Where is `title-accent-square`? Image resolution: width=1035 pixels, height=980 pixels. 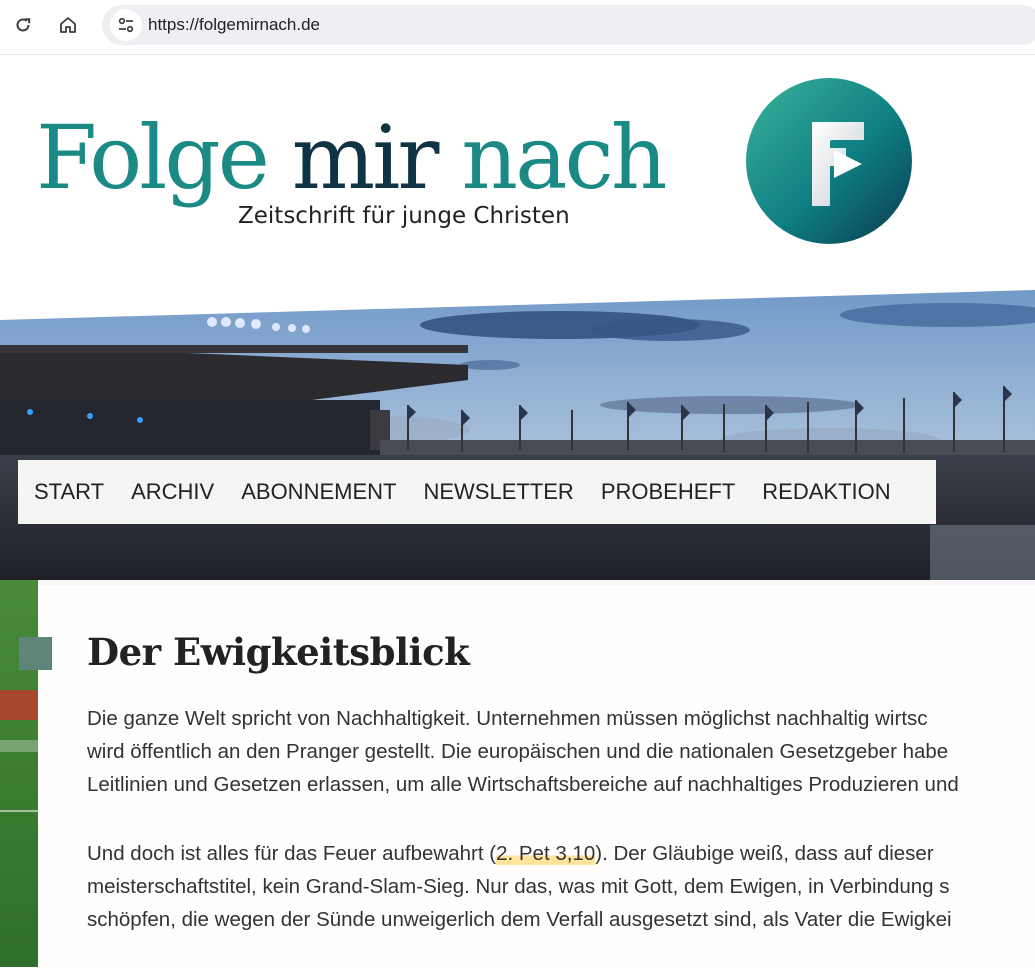 title-accent-square is located at coordinates (35, 653).